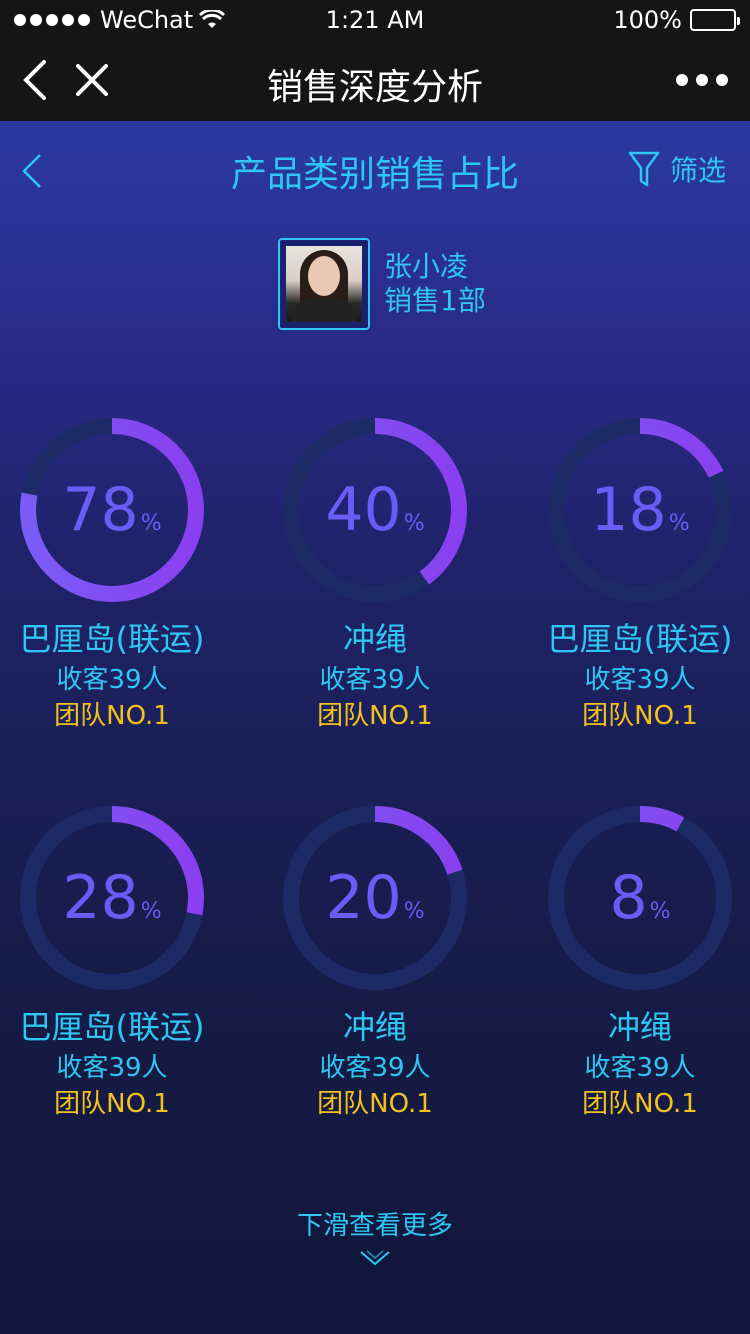 Image resolution: width=750 pixels, height=1334 pixels. I want to click on battery-icon, so click(715, 20).